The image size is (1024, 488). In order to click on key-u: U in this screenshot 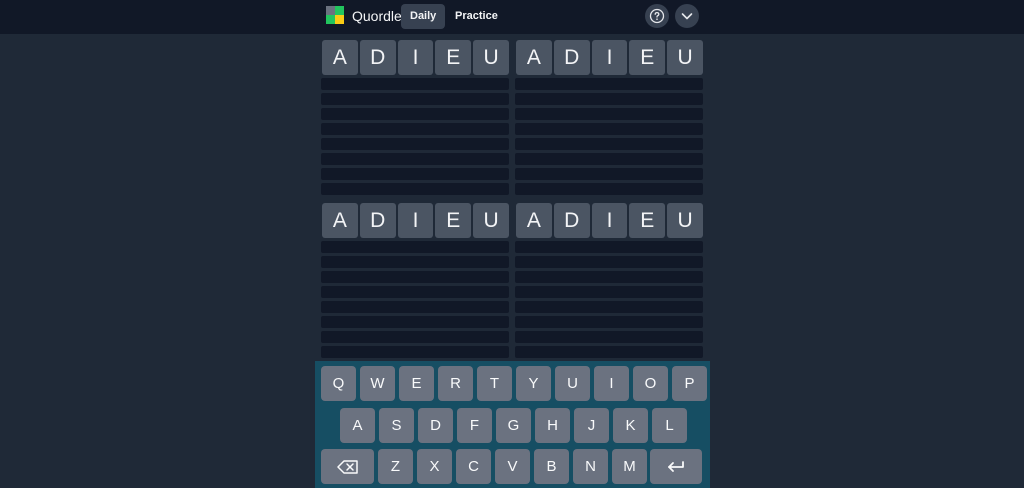, I will do `click(572, 383)`.